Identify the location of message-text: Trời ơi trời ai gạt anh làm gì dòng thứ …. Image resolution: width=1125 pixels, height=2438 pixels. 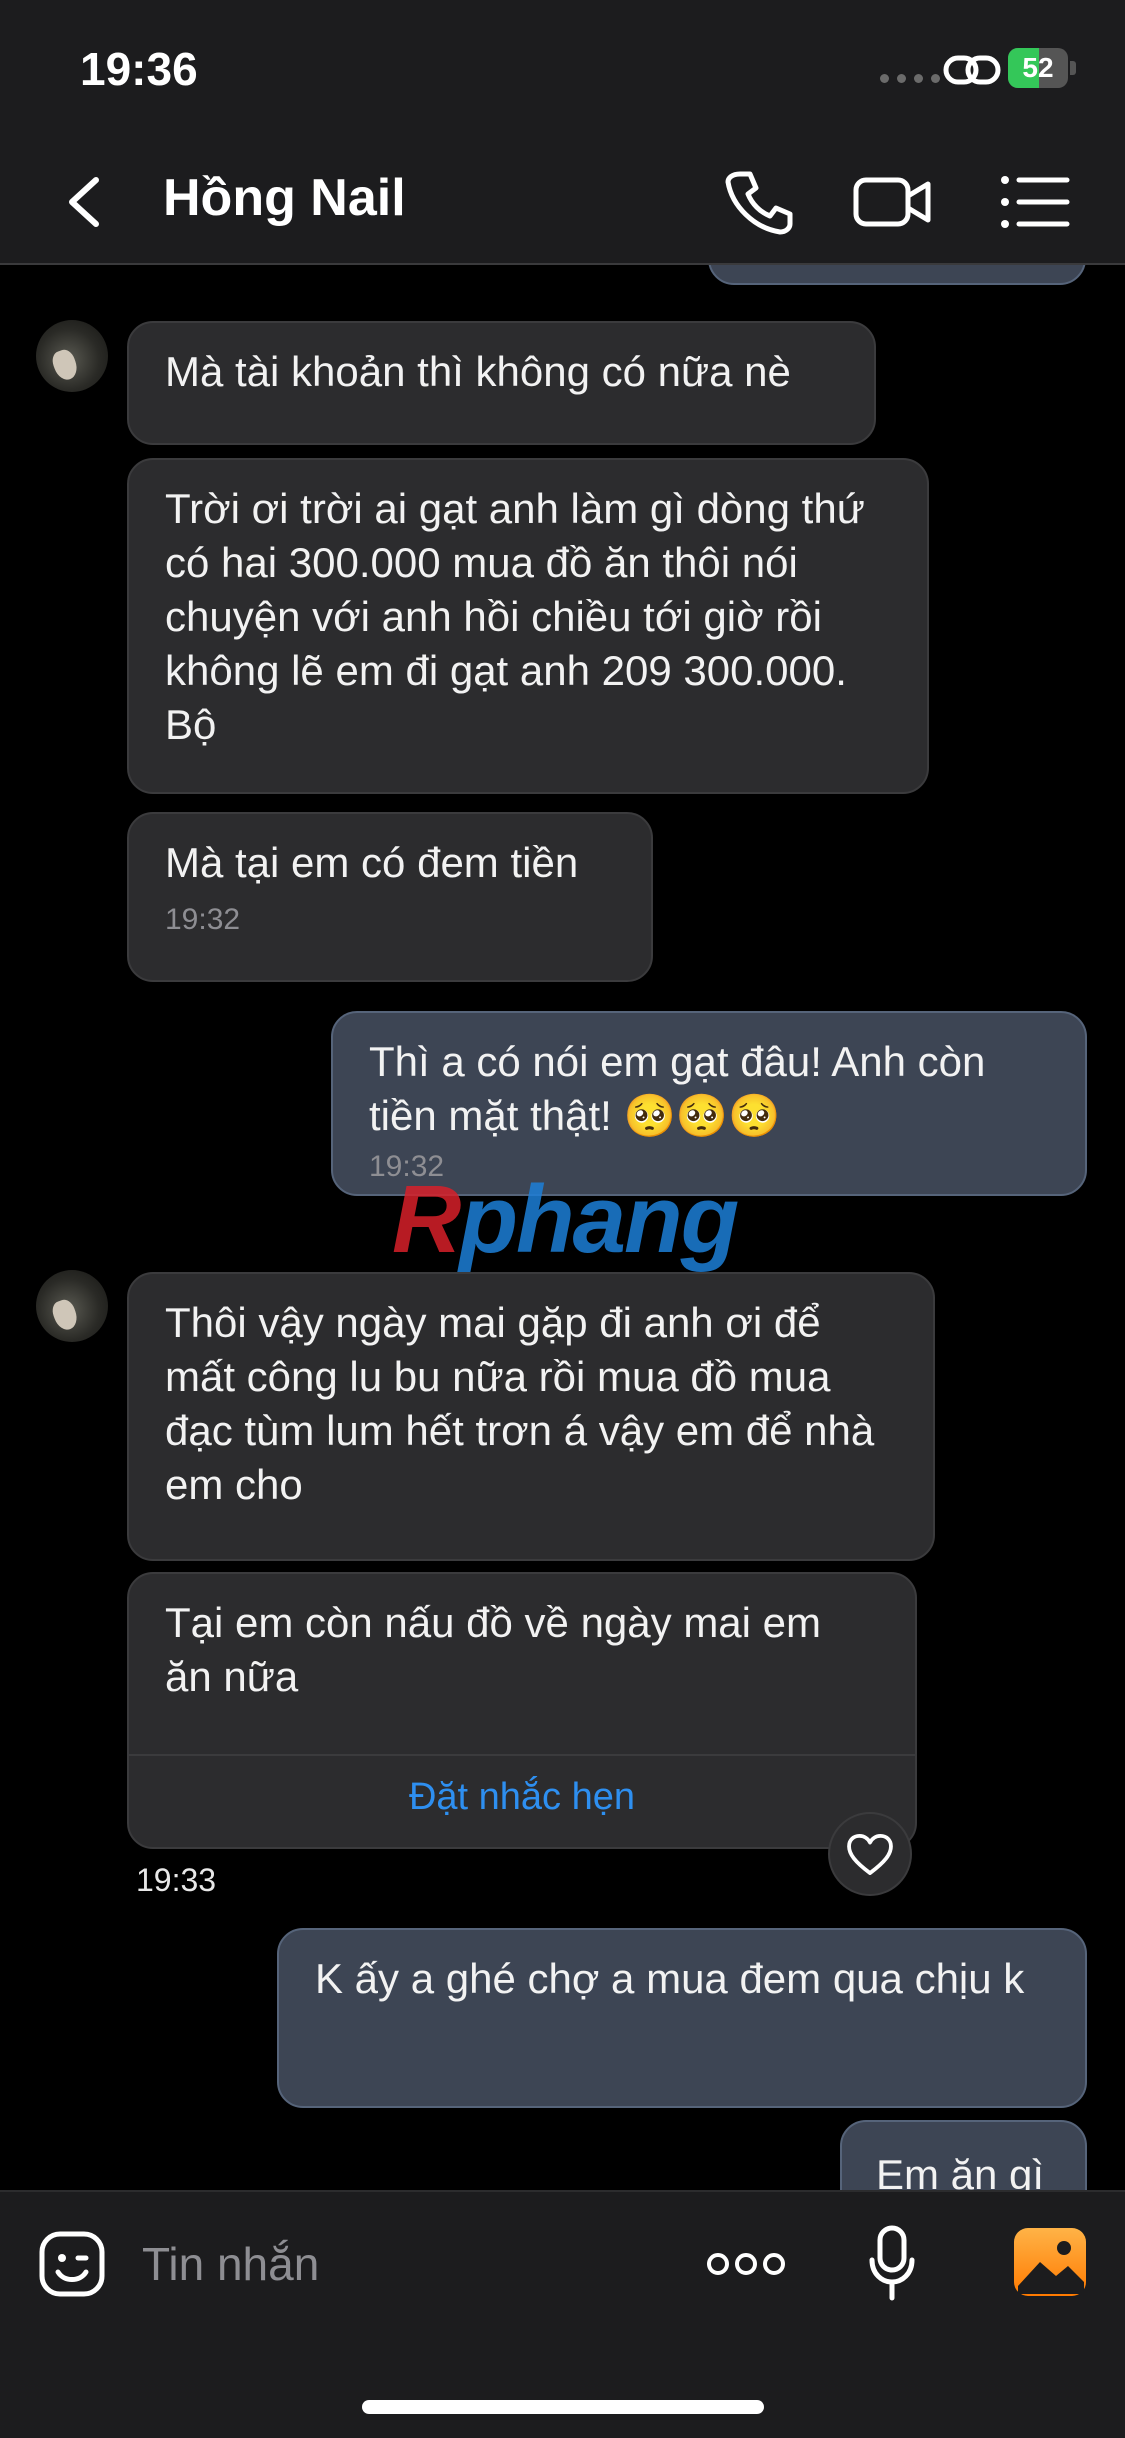
(515, 616).